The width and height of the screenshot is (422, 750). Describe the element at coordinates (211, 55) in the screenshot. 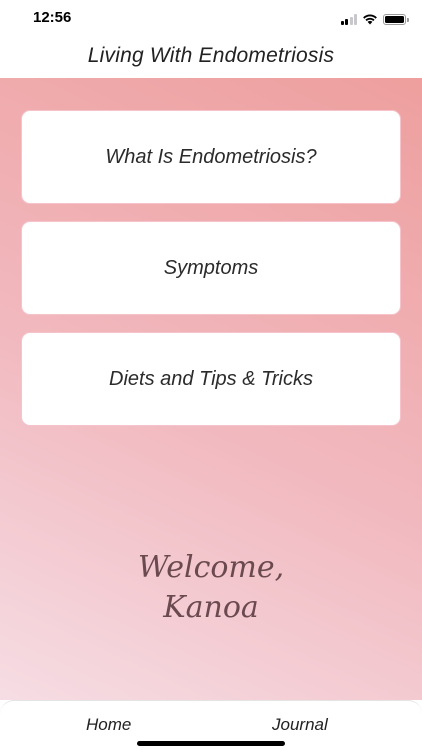

I see `page-title: Living With Endometriosis` at that location.